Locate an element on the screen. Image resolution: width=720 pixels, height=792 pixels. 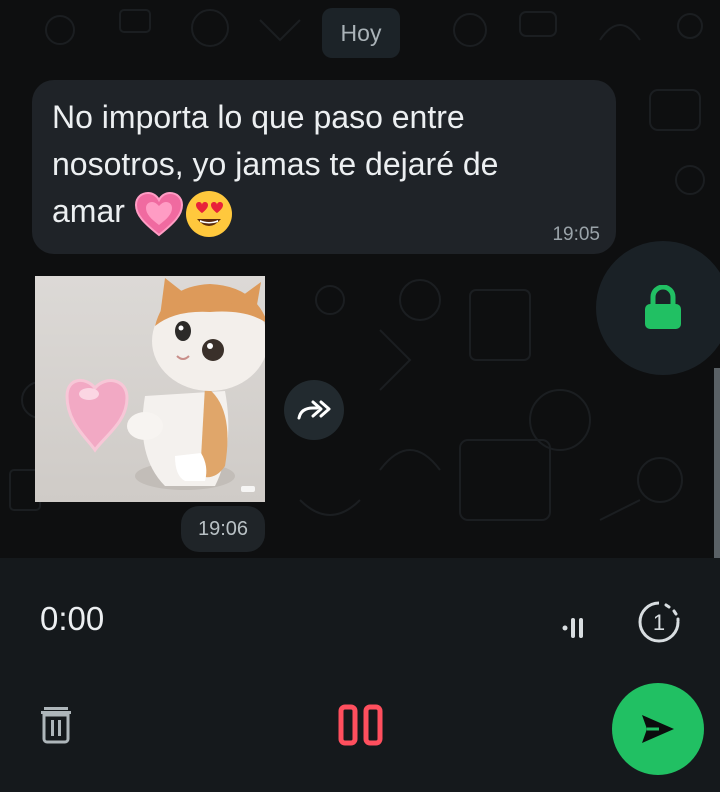
lock-recording-button is located at coordinates (658, 308).